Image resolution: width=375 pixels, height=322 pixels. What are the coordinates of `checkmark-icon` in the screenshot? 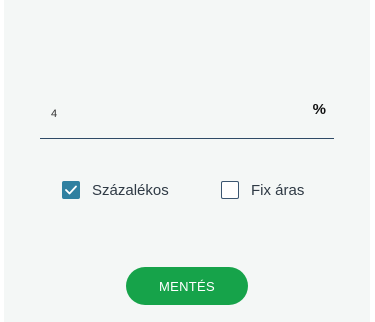 It's located at (71, 190).